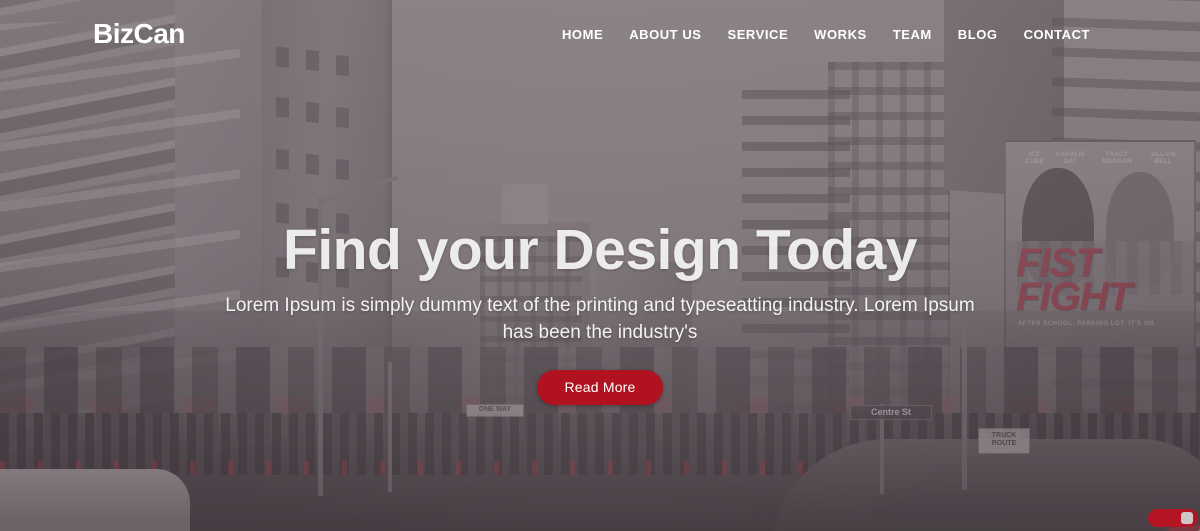  Describe the element at coordinates (600, 387) in the screenshot. I see `read-more-button: Read More` at that location.